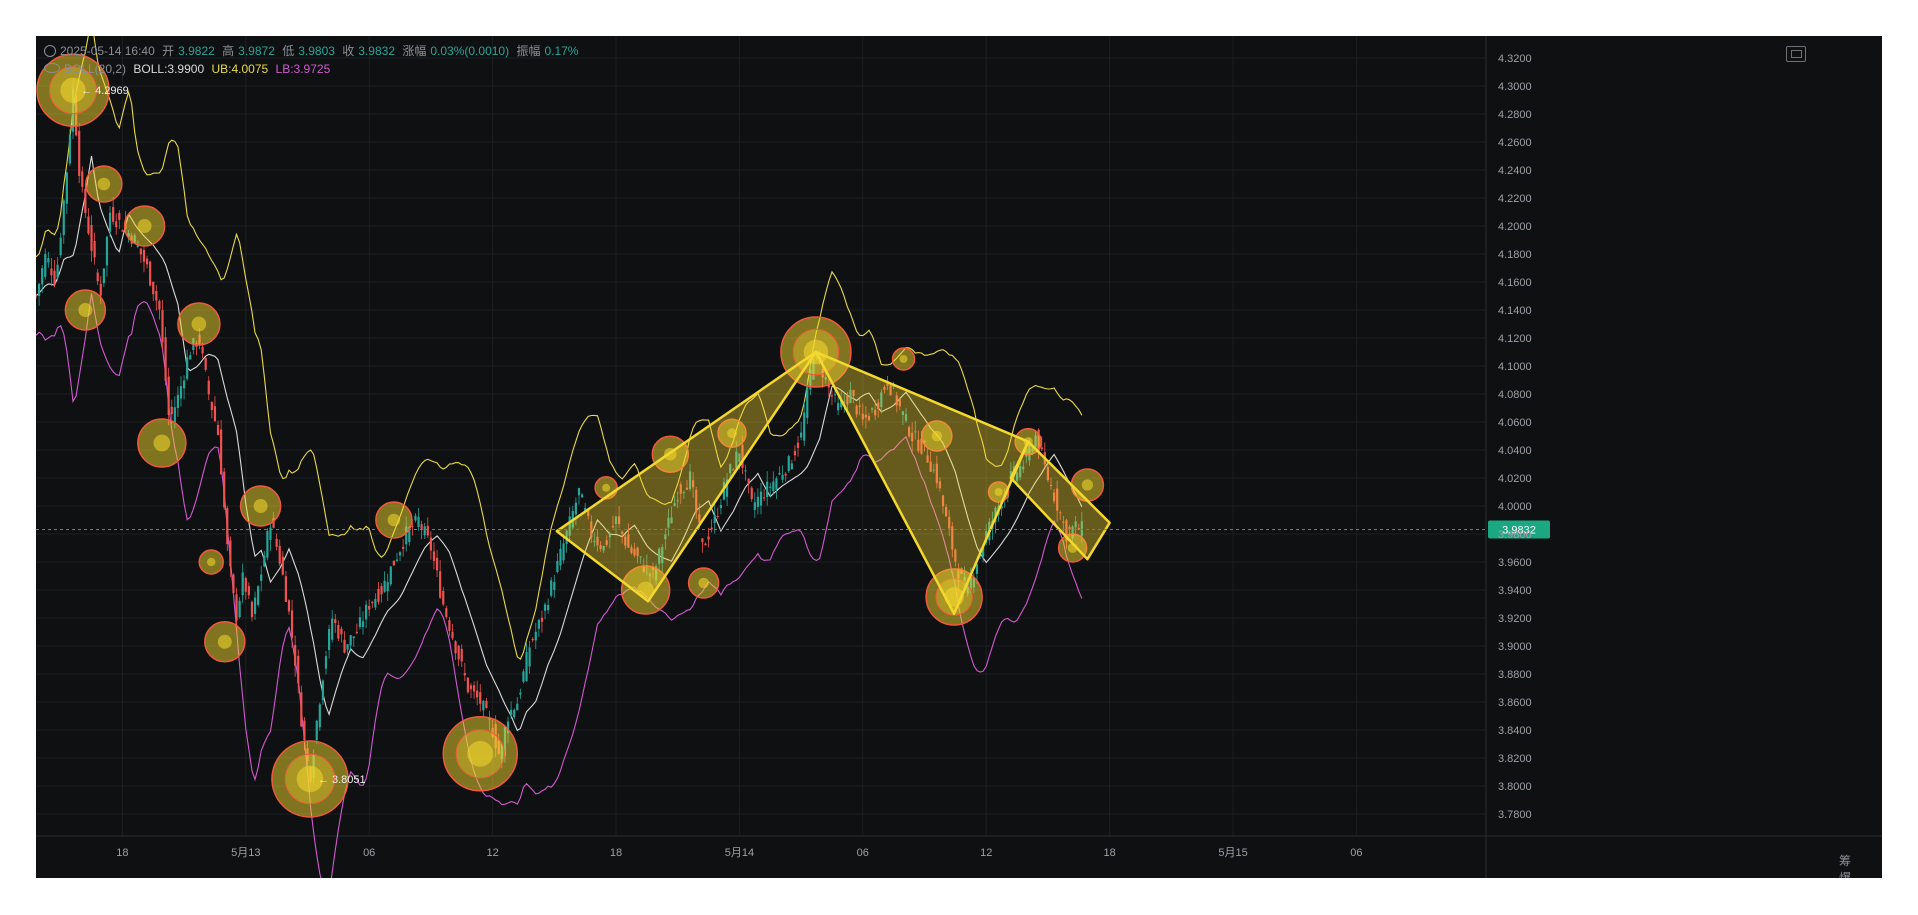 The image size is (1918, 915). I want to click on maximize-icon, so click(1796, 54).